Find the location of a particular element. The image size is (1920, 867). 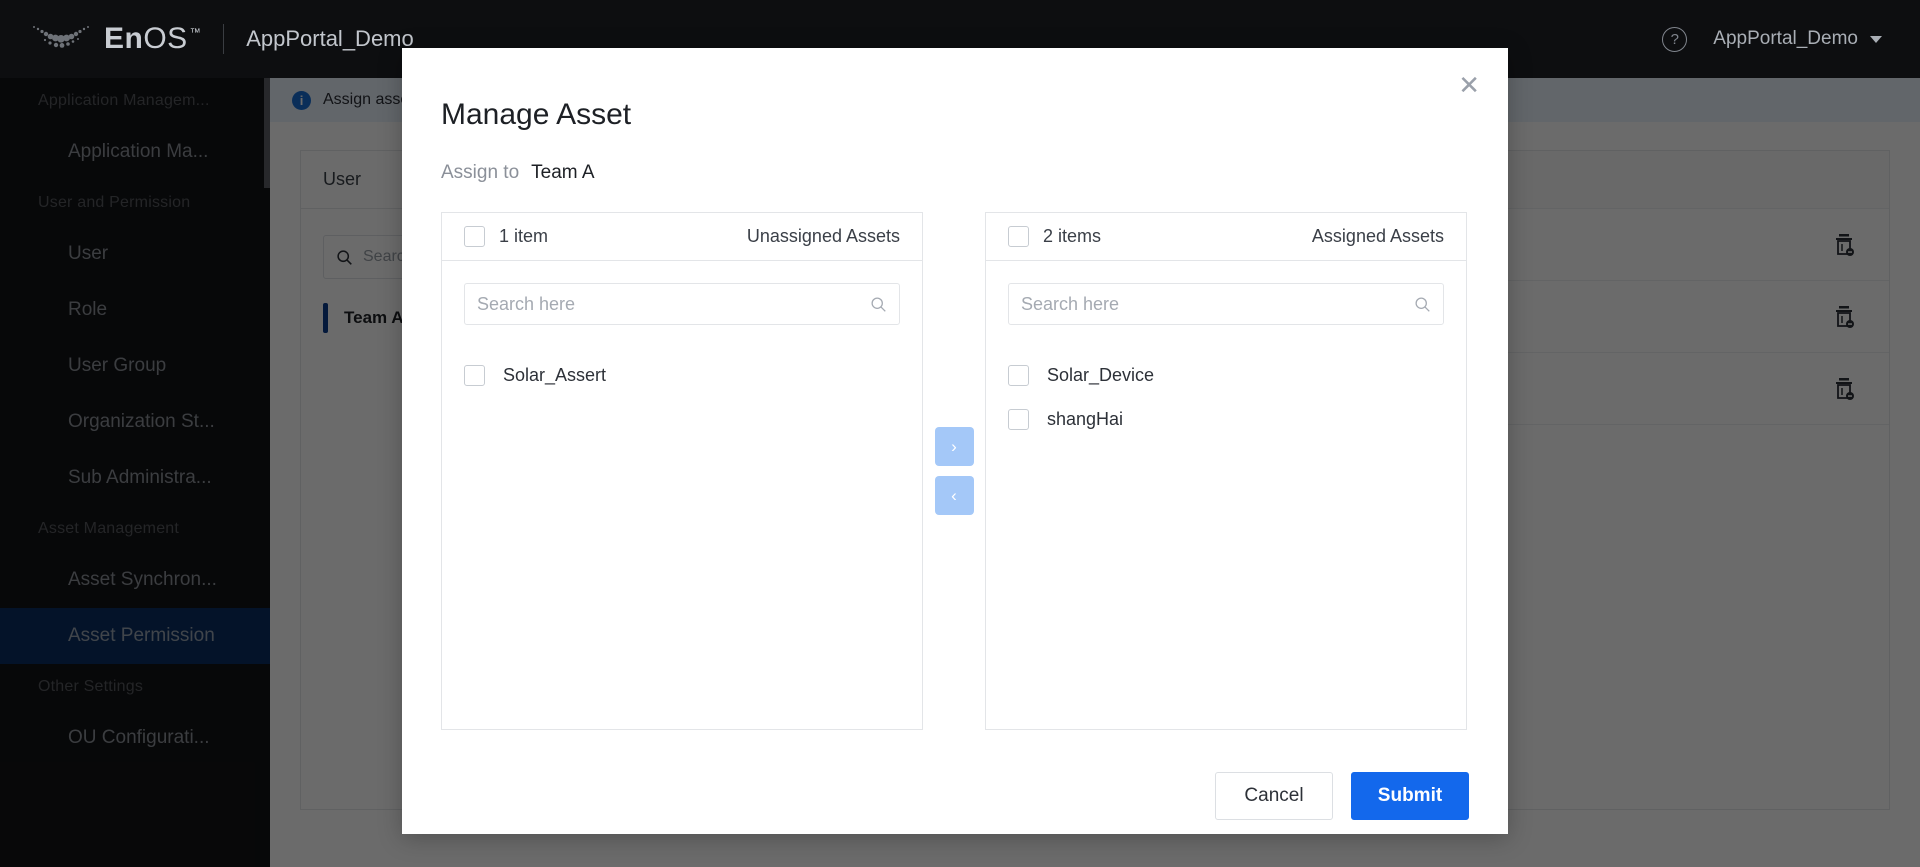

chevron-down-icon is located at coordinates (1876, 39).